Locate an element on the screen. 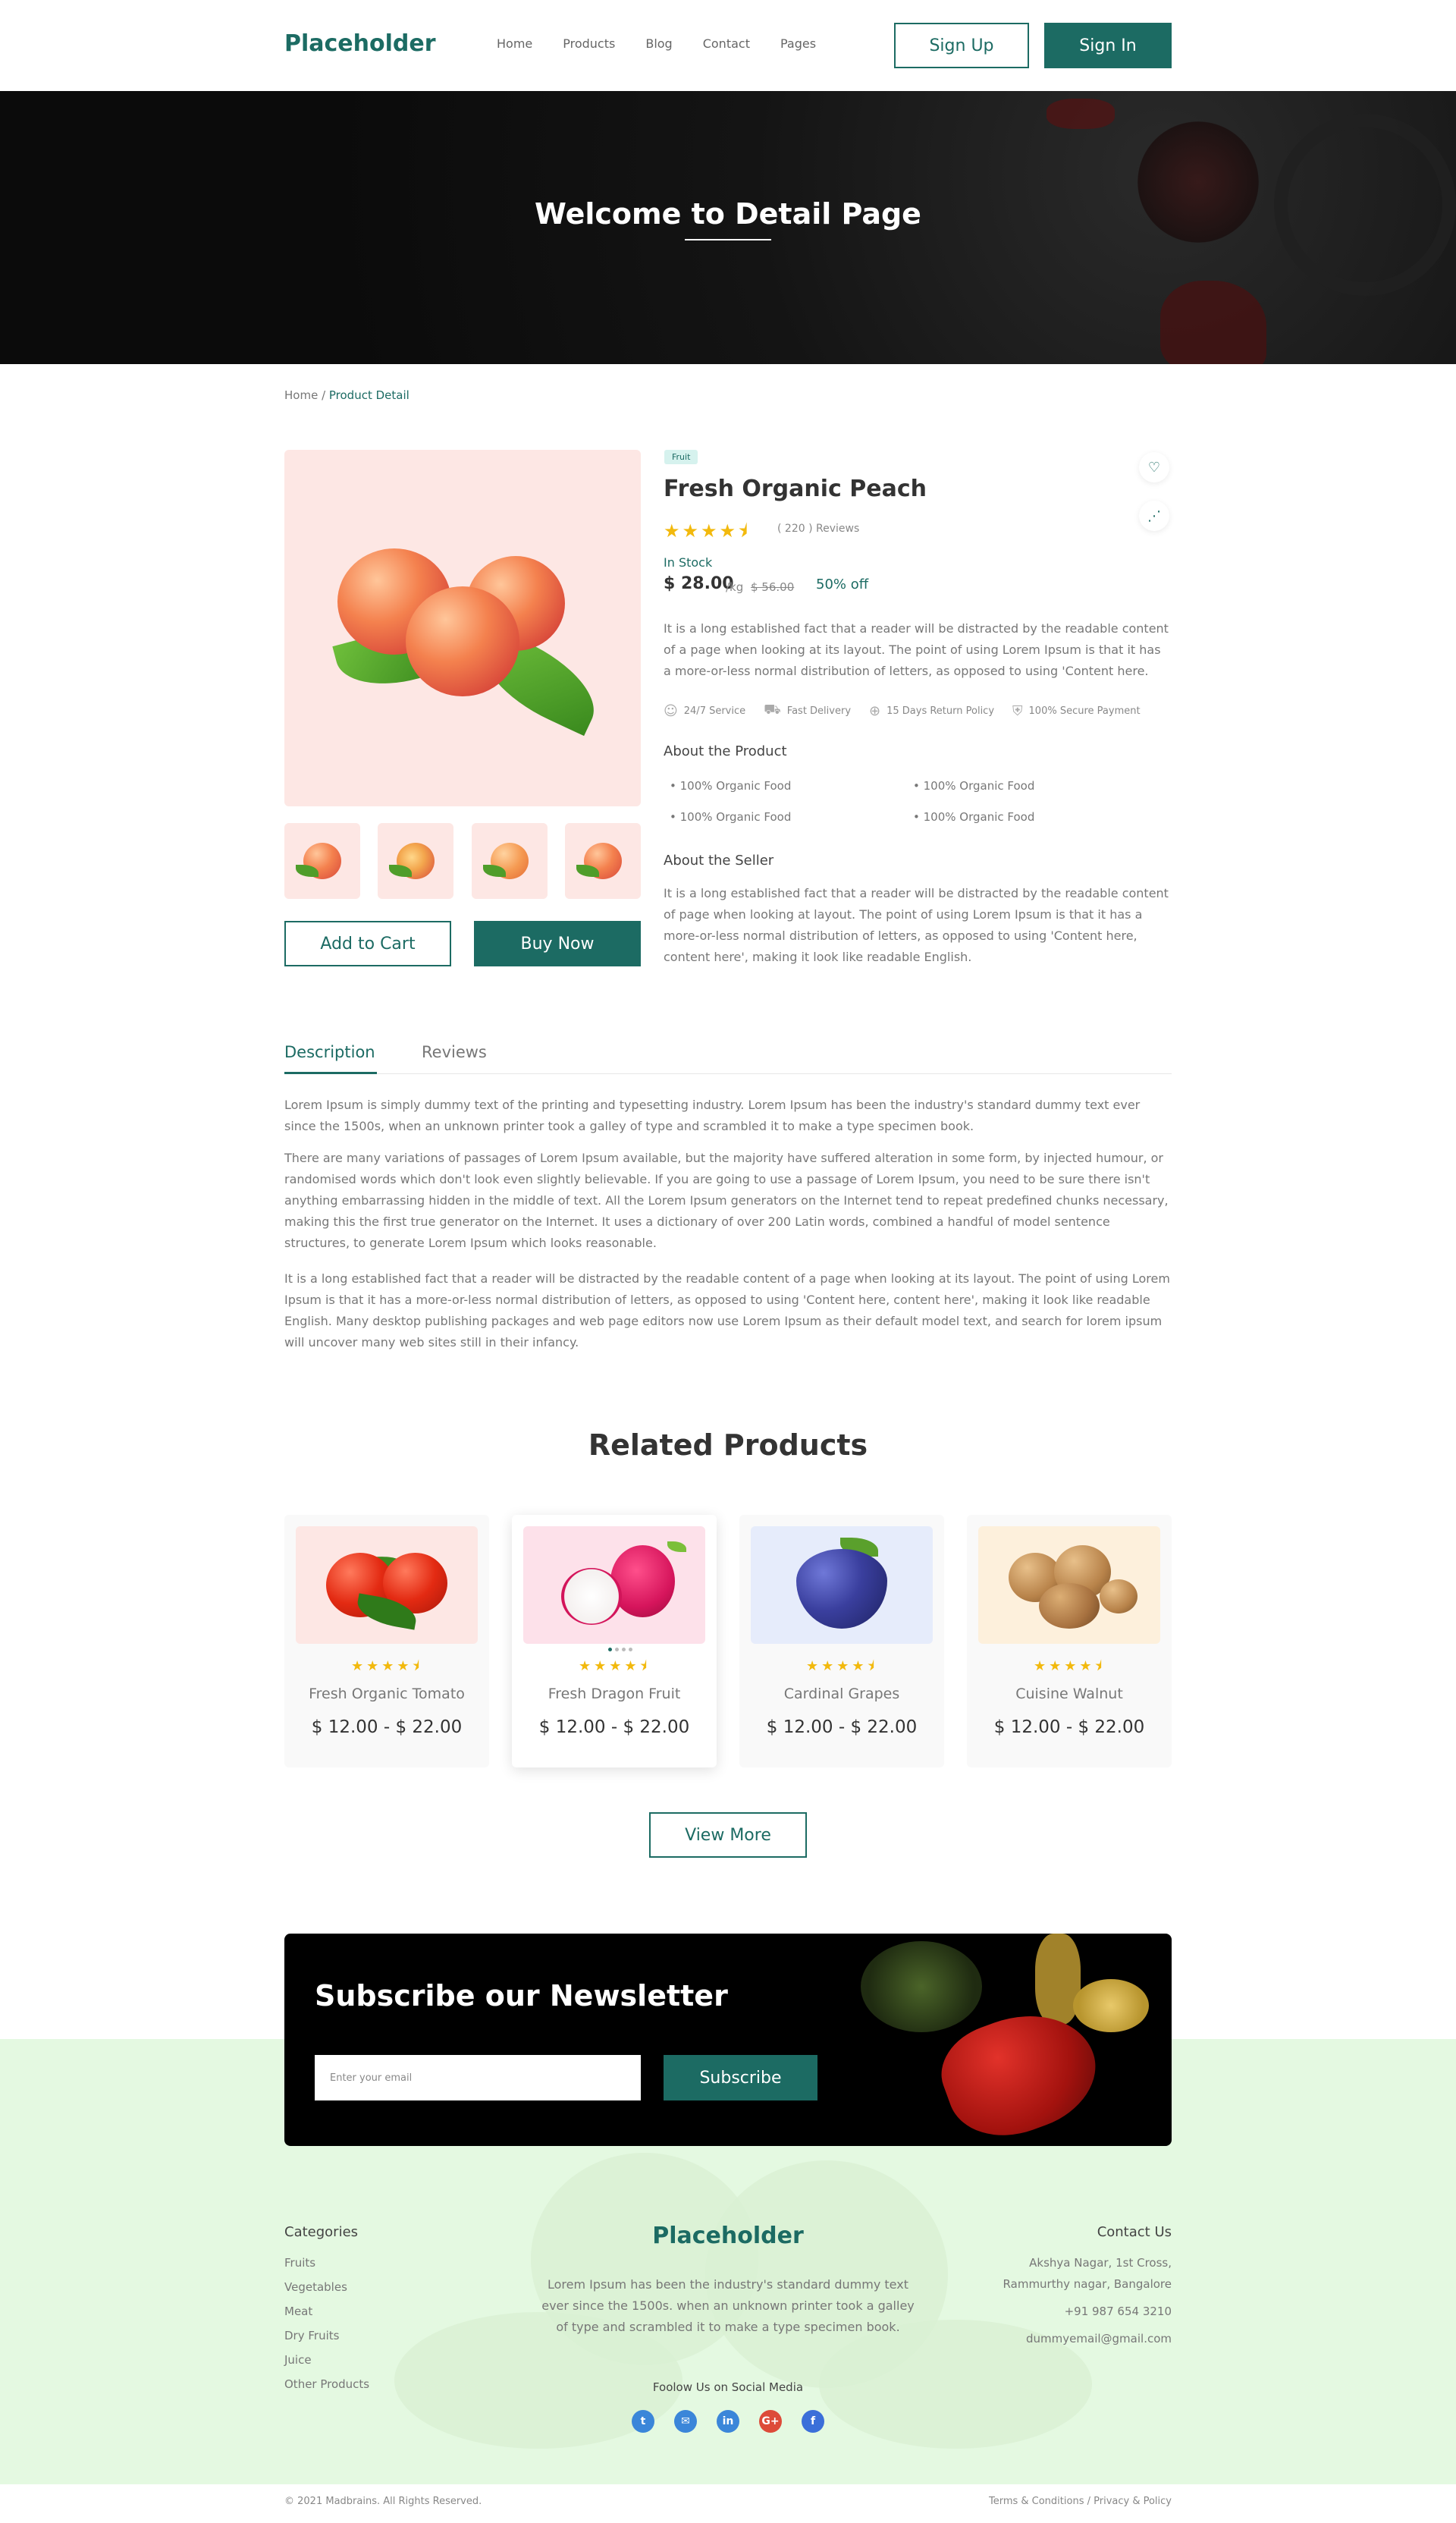 The height and width of the screenshot is (2523, 1456). email-field is located at coordinates (478, 2077).